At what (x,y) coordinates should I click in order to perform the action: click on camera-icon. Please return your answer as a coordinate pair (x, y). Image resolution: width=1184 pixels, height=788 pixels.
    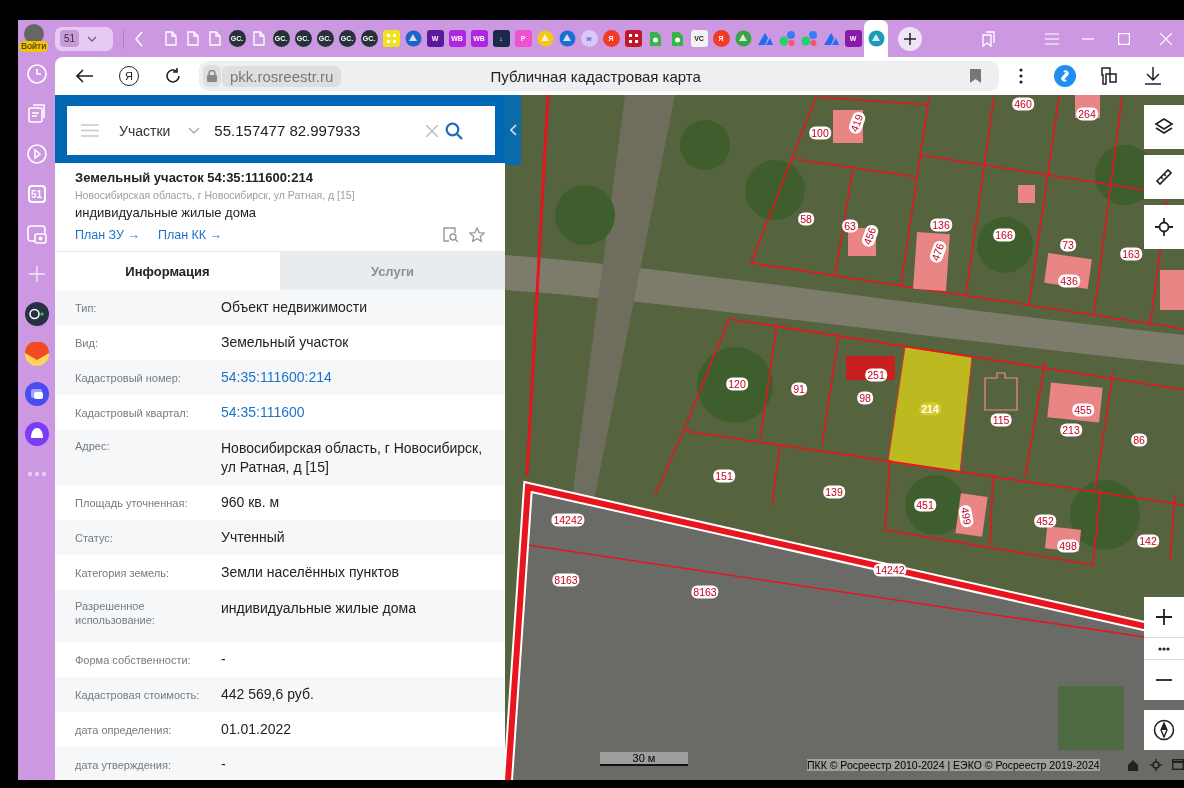
    Looking at the image, I should click on (36, 234).